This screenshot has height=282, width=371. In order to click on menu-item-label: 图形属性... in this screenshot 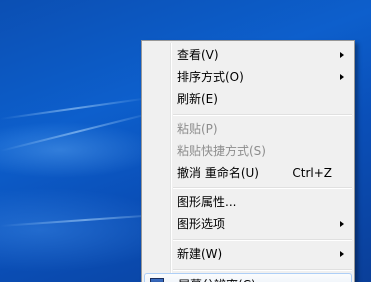, I will do `click(207, 202)`.